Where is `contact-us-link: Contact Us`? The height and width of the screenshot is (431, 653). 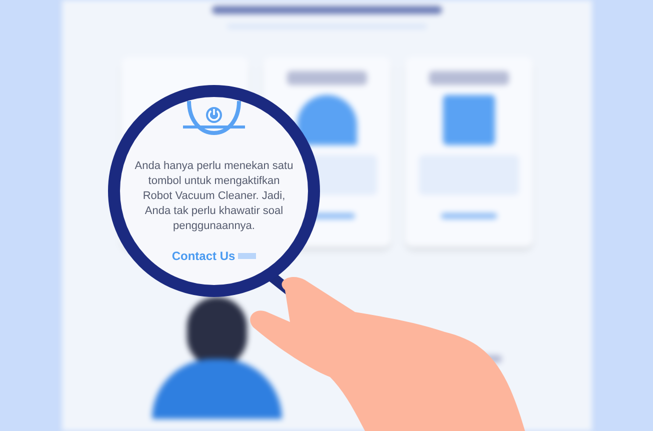
contact-us-link: Contact Us is located at coordinates (204, 256).